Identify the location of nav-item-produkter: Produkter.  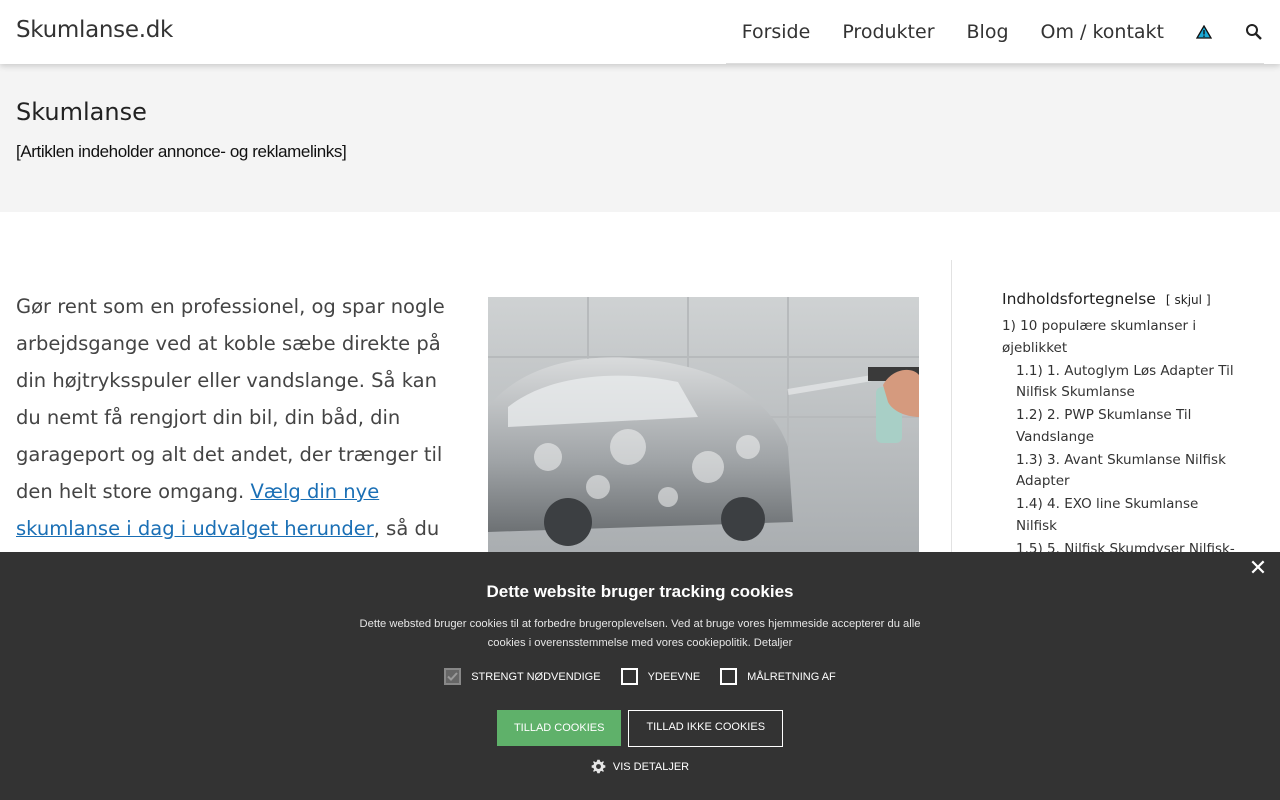
(888, 32).